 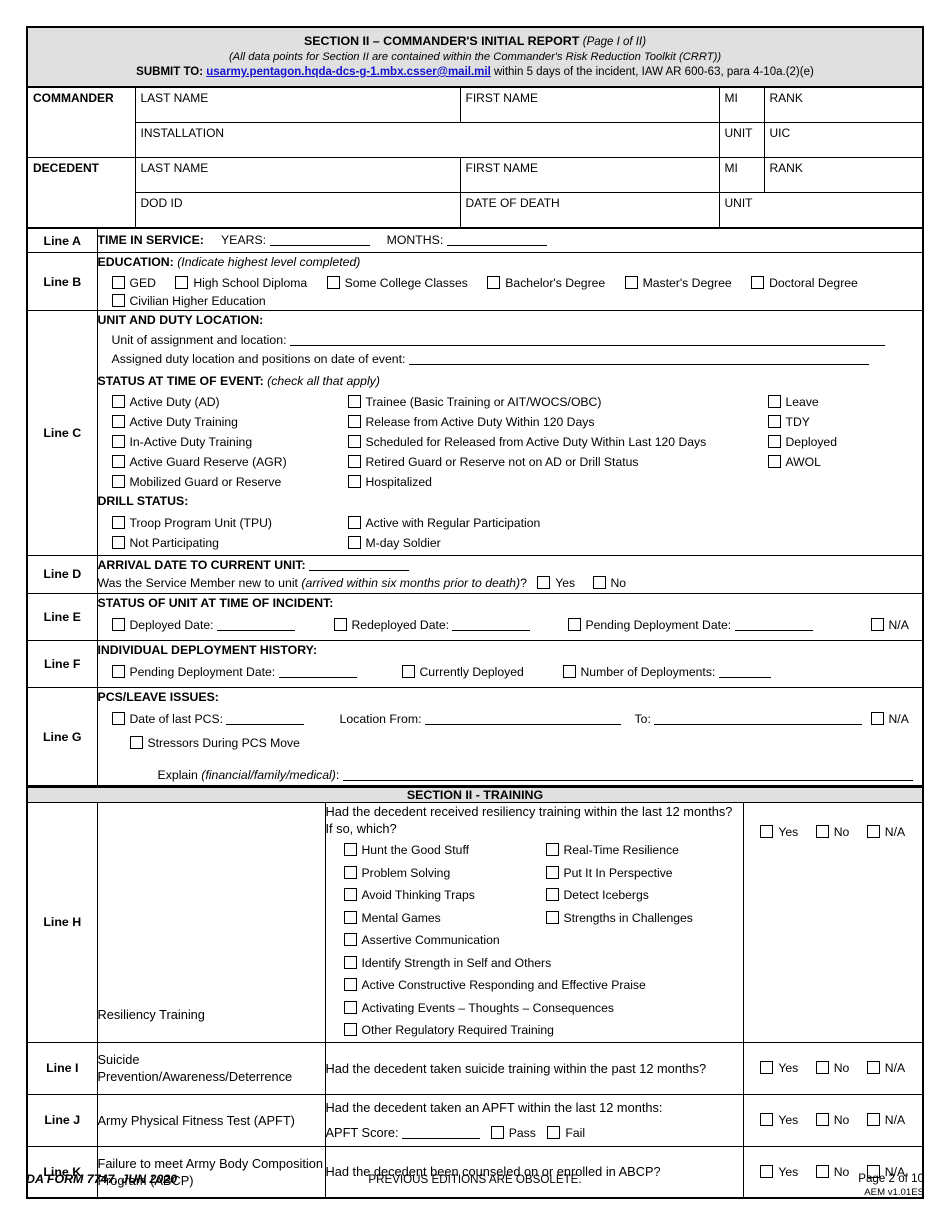 What do you see at coordinates (758, 719) in the screenshot?
I see `location-to-input` at bounding box center [758, 719].